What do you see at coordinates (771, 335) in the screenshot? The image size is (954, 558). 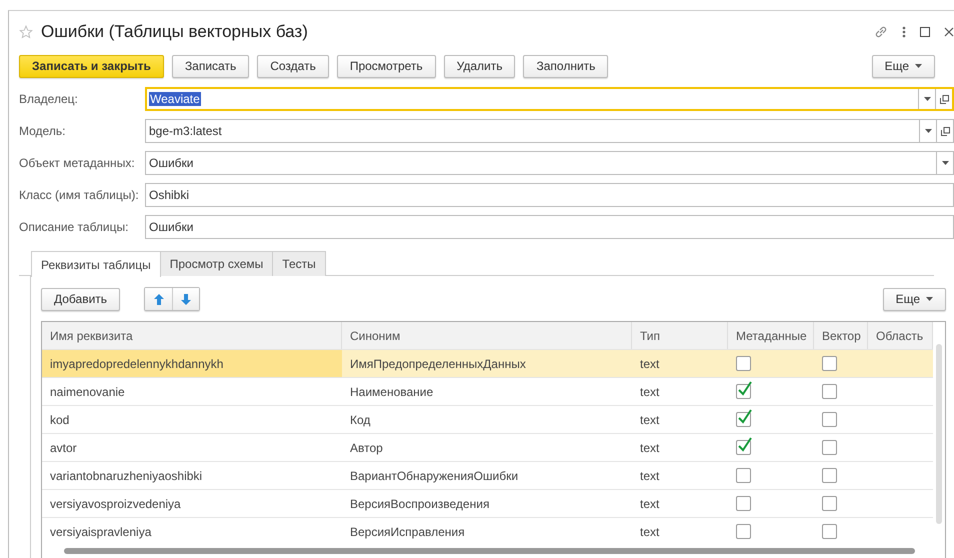 I see `column-header: Метаданные` at bounding box center [771, 335].